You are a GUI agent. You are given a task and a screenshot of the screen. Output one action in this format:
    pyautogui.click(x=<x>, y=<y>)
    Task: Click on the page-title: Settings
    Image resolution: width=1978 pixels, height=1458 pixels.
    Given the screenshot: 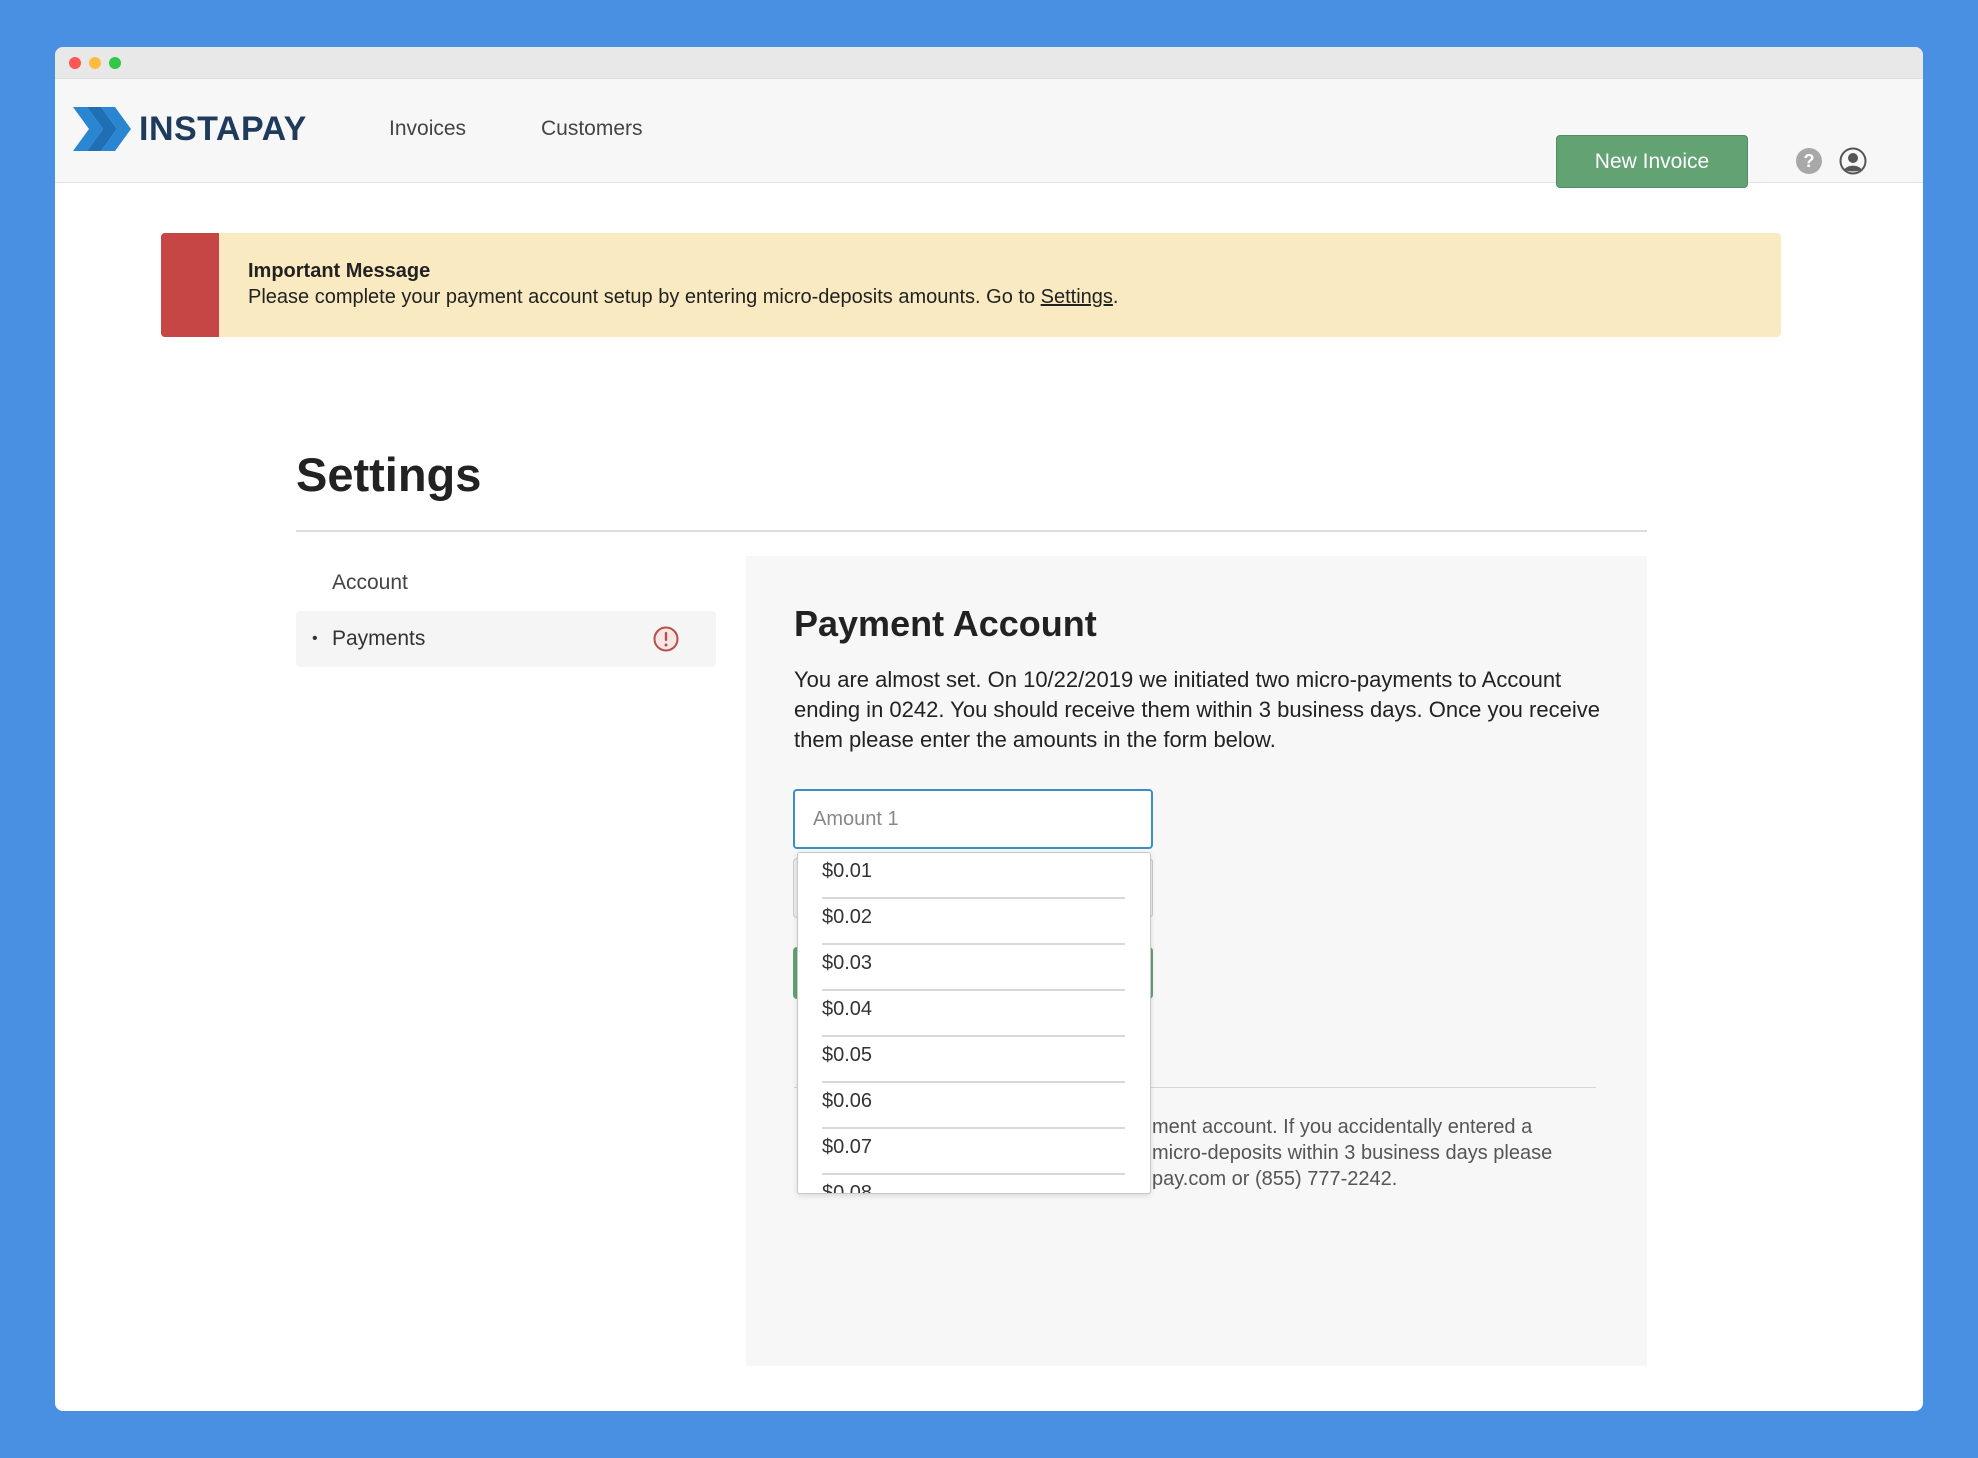 What is the action you would take?
    pyautogui.click(x=389, y=474)
    